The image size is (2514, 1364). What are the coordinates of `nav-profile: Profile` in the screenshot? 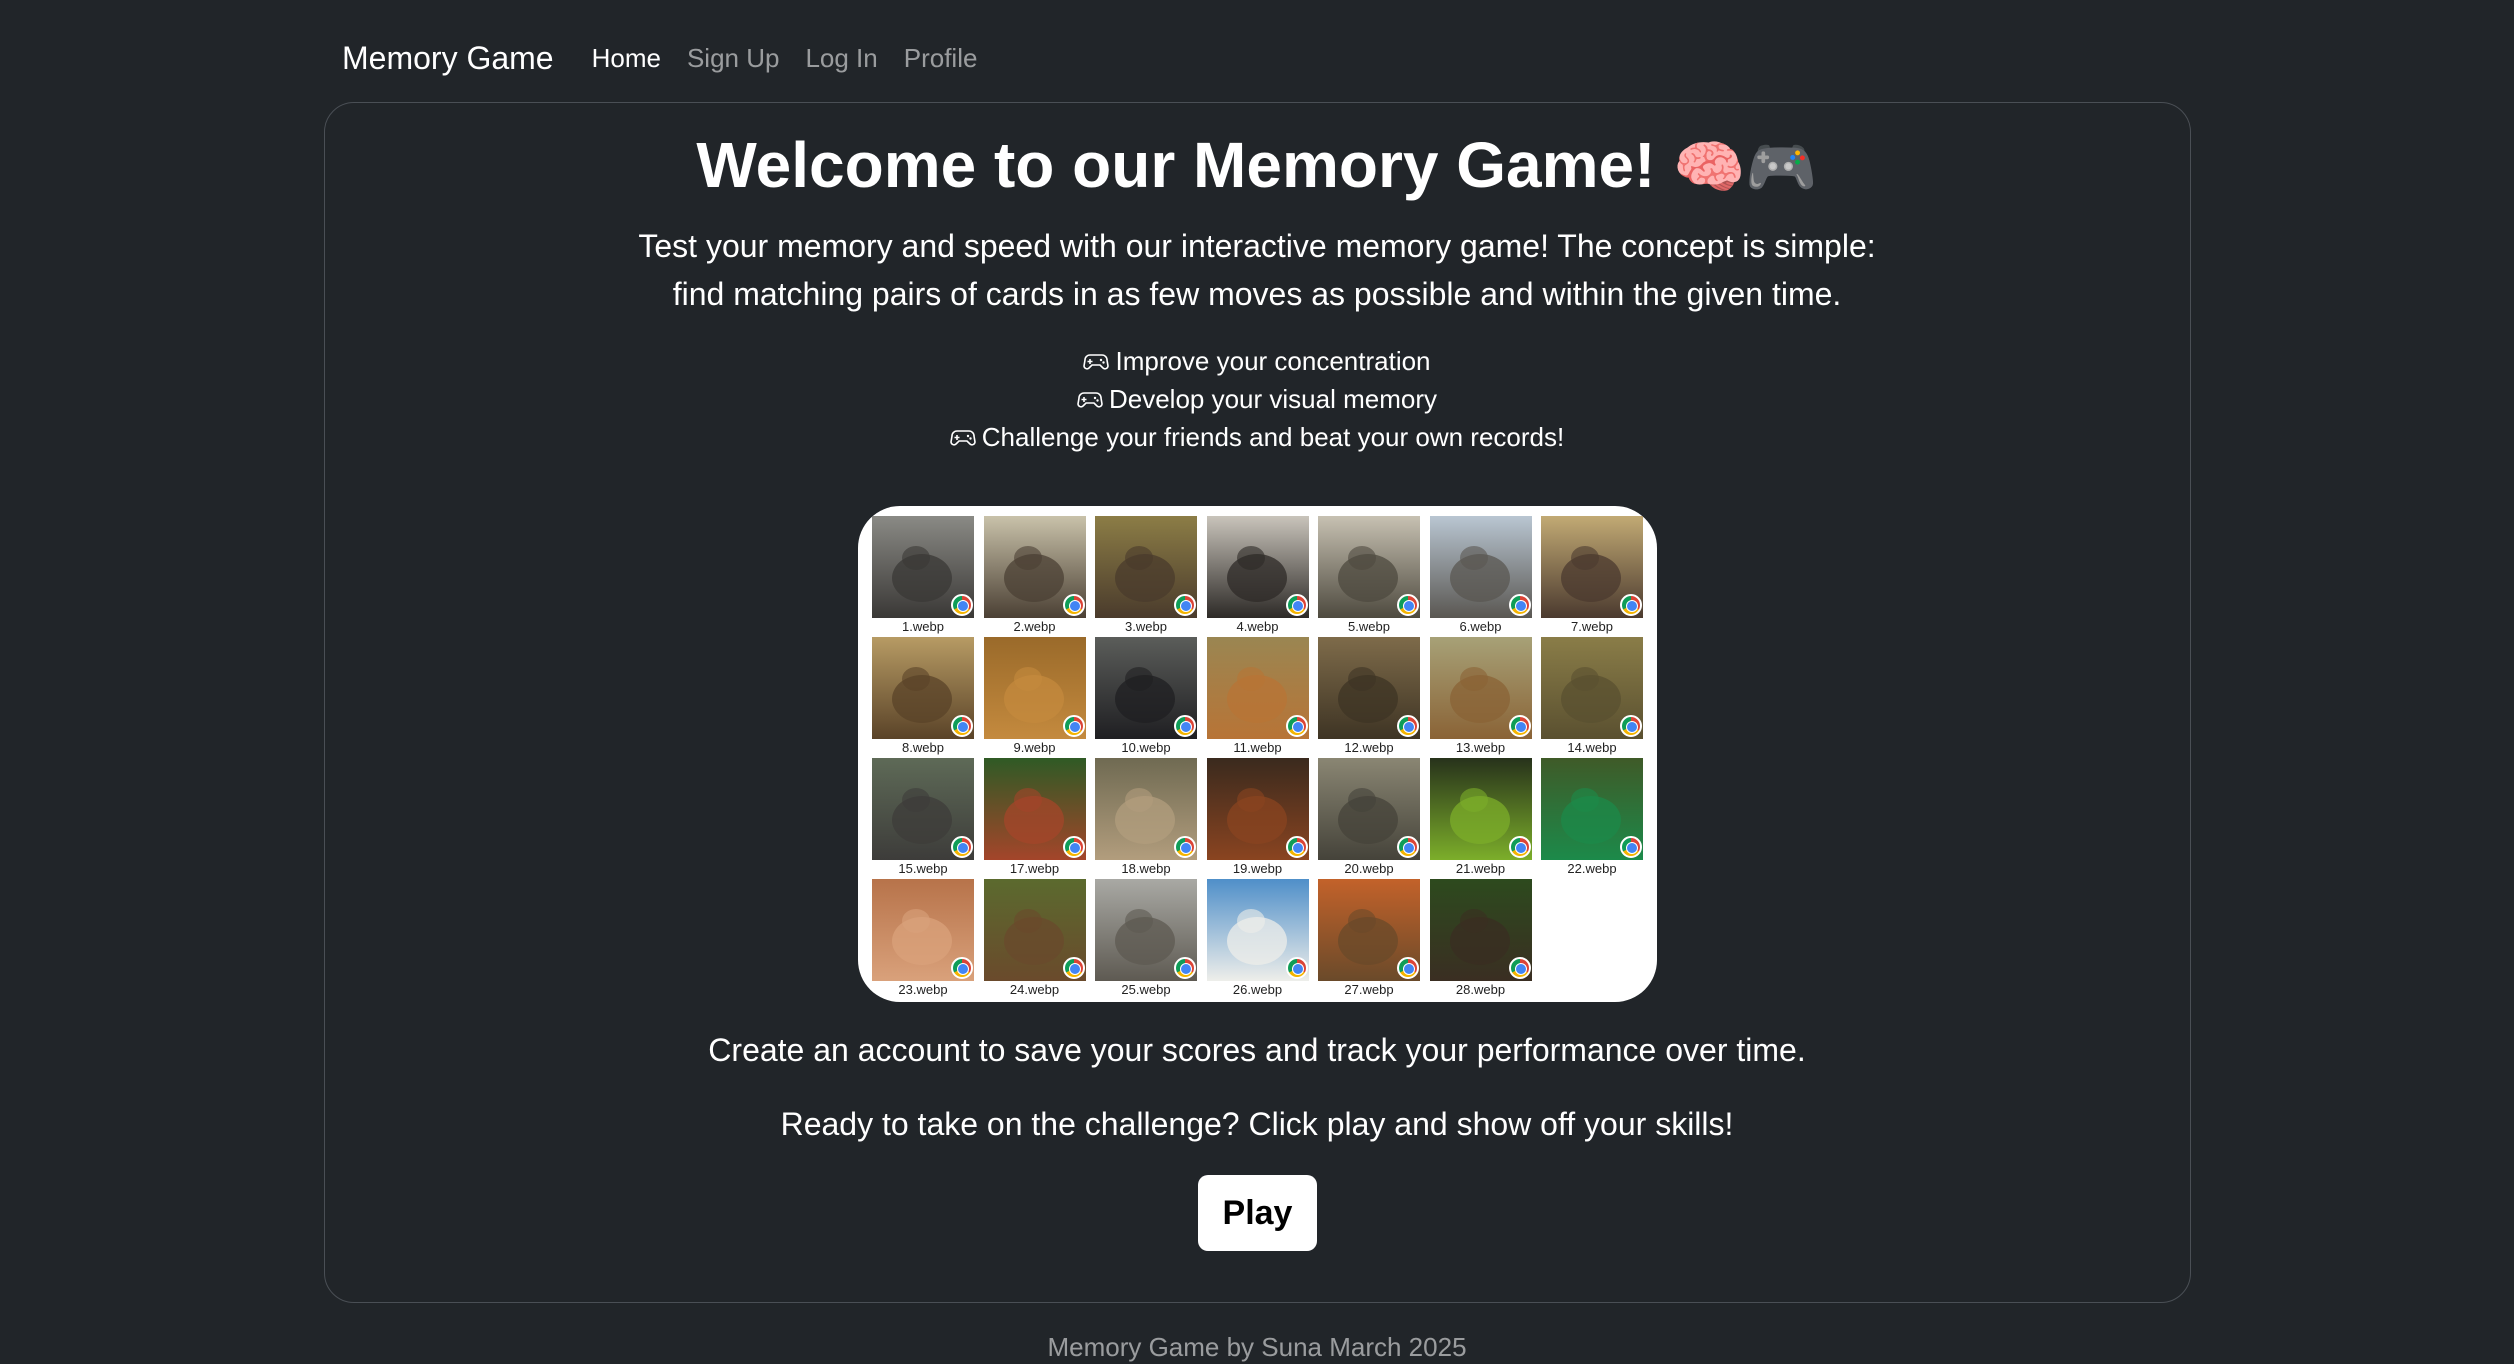 It's located at (941, 58).